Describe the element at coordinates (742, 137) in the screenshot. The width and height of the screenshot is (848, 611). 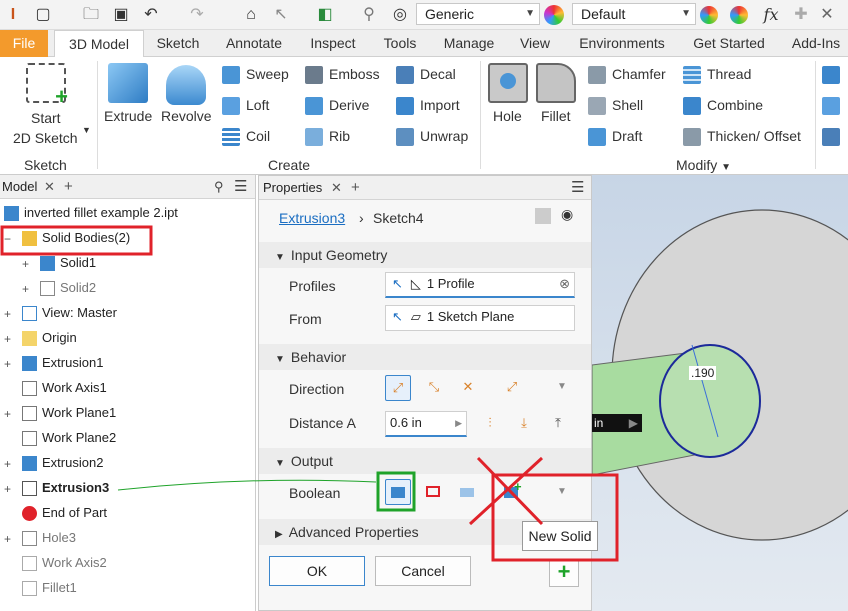
I see `thicken-offset-button: Thicken/ Offset` at that location.